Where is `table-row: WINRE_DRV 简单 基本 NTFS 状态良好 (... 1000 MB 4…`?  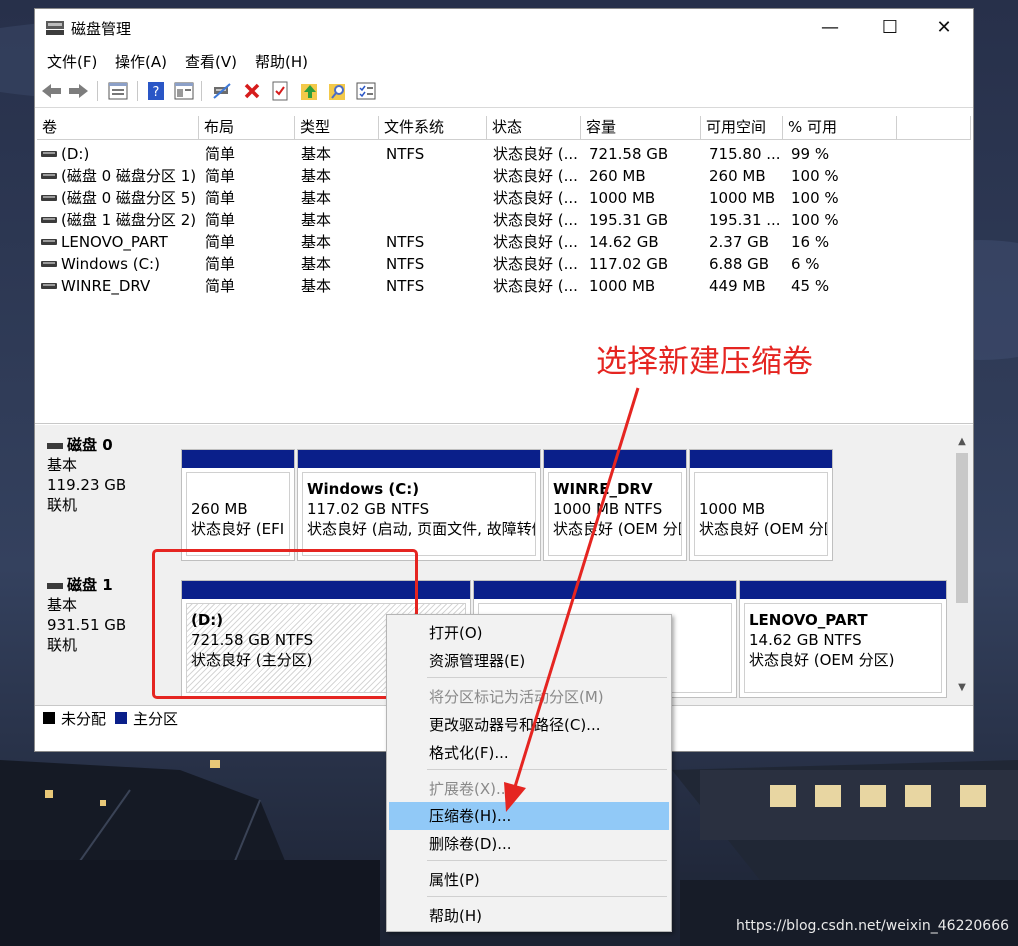
table-row: WINRE_DRV 简单 基本 NTFS 状态良好 (... 1000 MB 4… is located at coordinates (504, 286).